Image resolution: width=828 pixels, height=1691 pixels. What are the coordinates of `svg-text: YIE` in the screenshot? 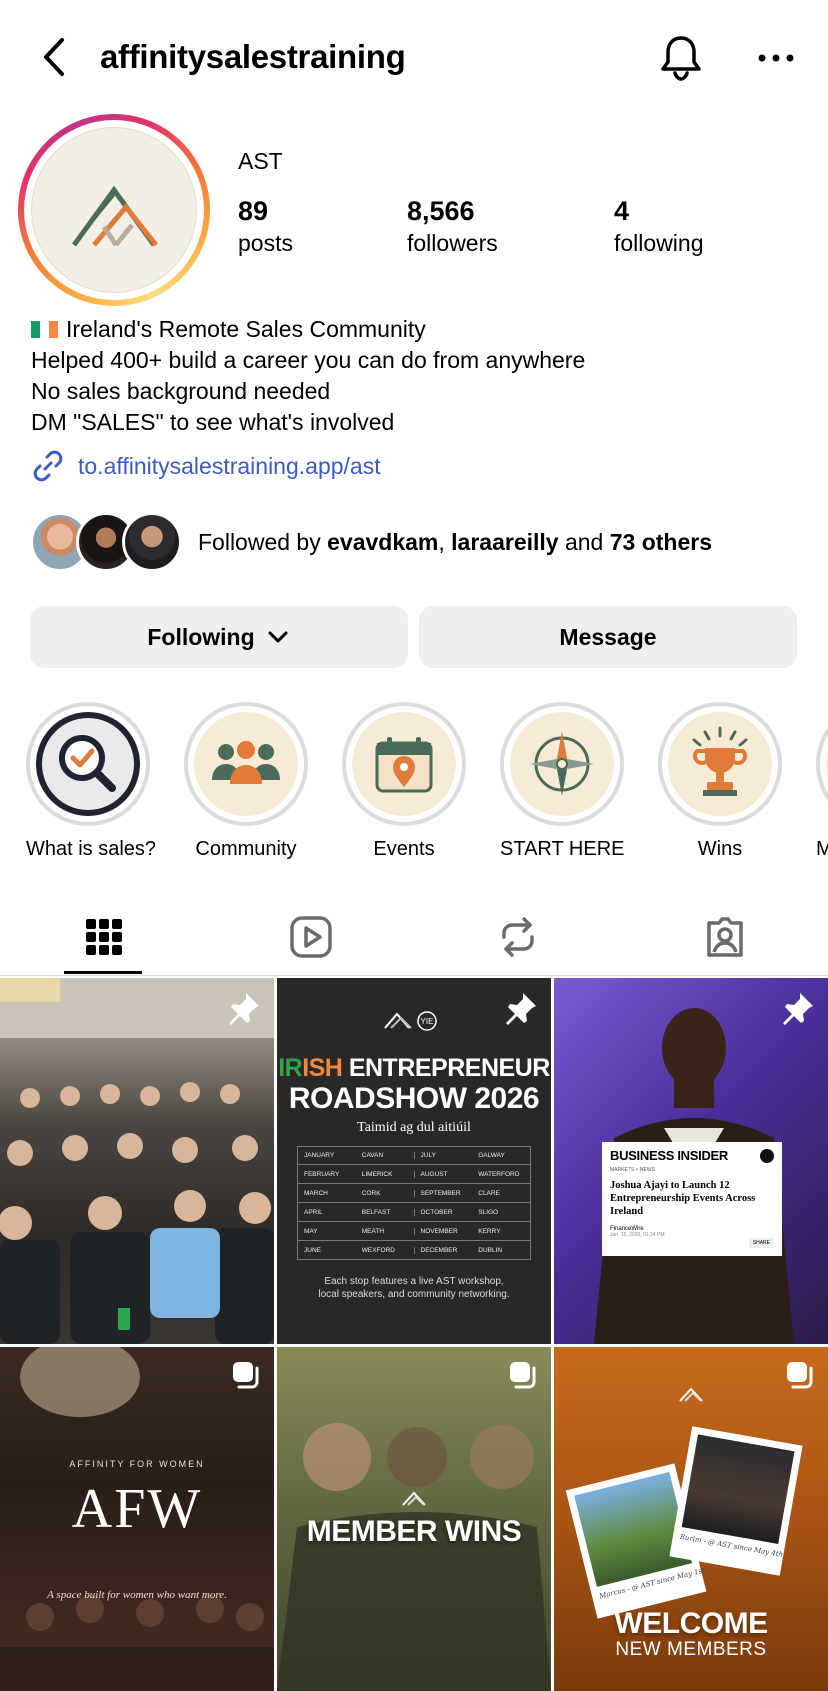 It's located at (427, 1021).